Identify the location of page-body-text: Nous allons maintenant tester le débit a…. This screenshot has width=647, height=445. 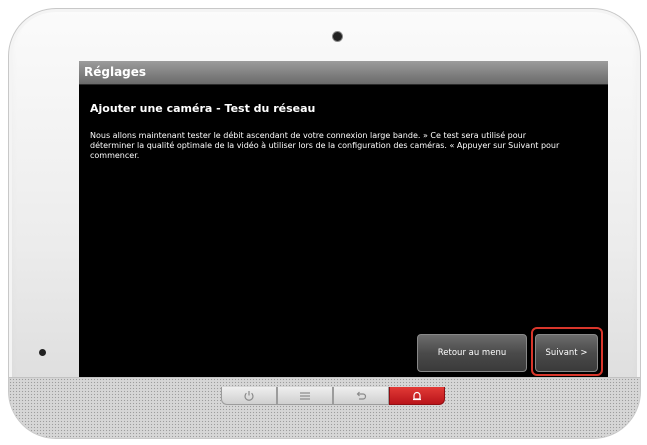
(325, 145).